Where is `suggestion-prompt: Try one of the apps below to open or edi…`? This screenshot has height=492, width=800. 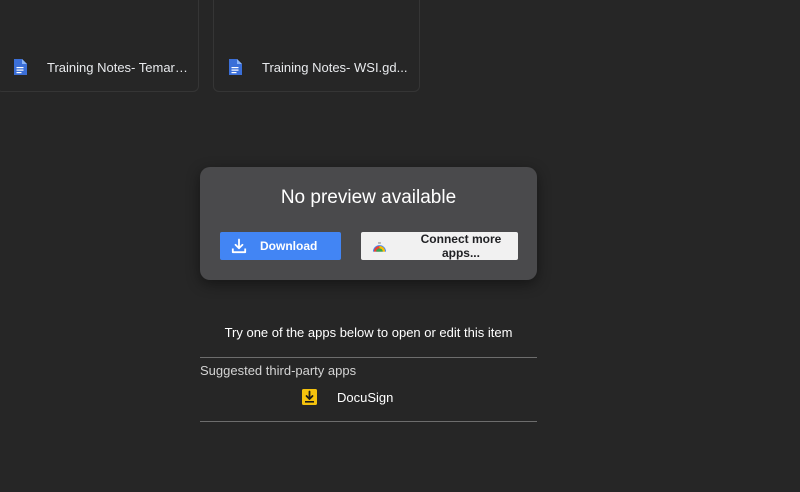 suggestion-prompt: Try one of the apps below to open or edi… is located at coordinates (368, 332).